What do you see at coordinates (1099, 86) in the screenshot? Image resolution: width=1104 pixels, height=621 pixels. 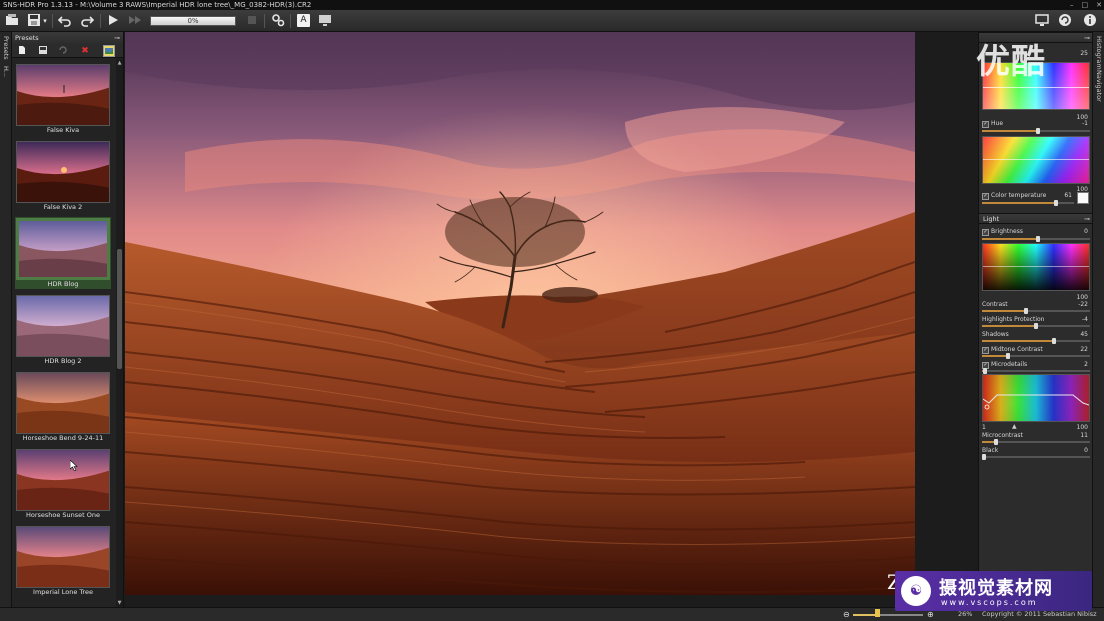 I see `tab-navigator: Navigator` at bounding box center [1099, 86].